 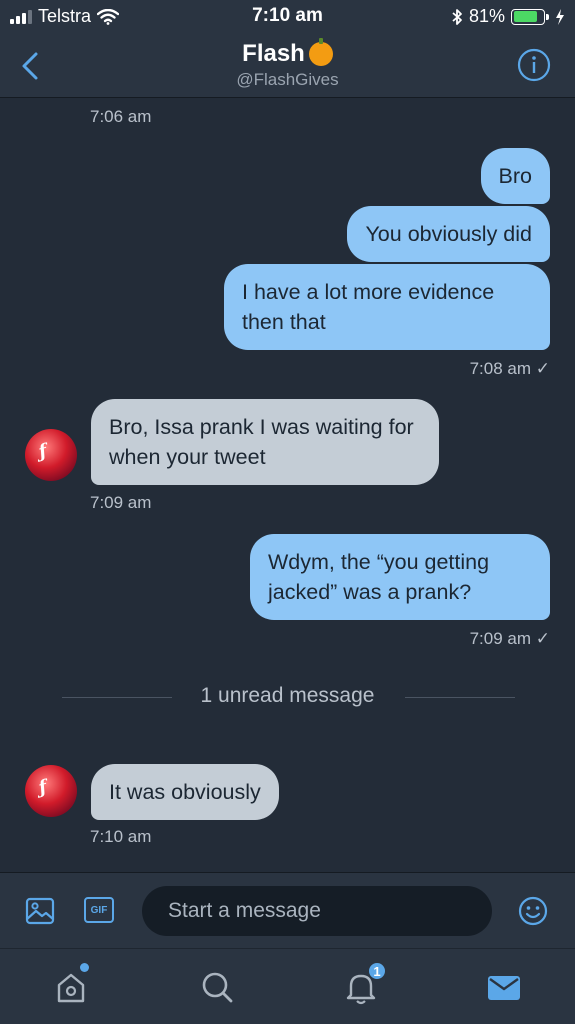 I want to click on status-bar: Telstra 7:10 am 81%, so click(x=287, y=17).